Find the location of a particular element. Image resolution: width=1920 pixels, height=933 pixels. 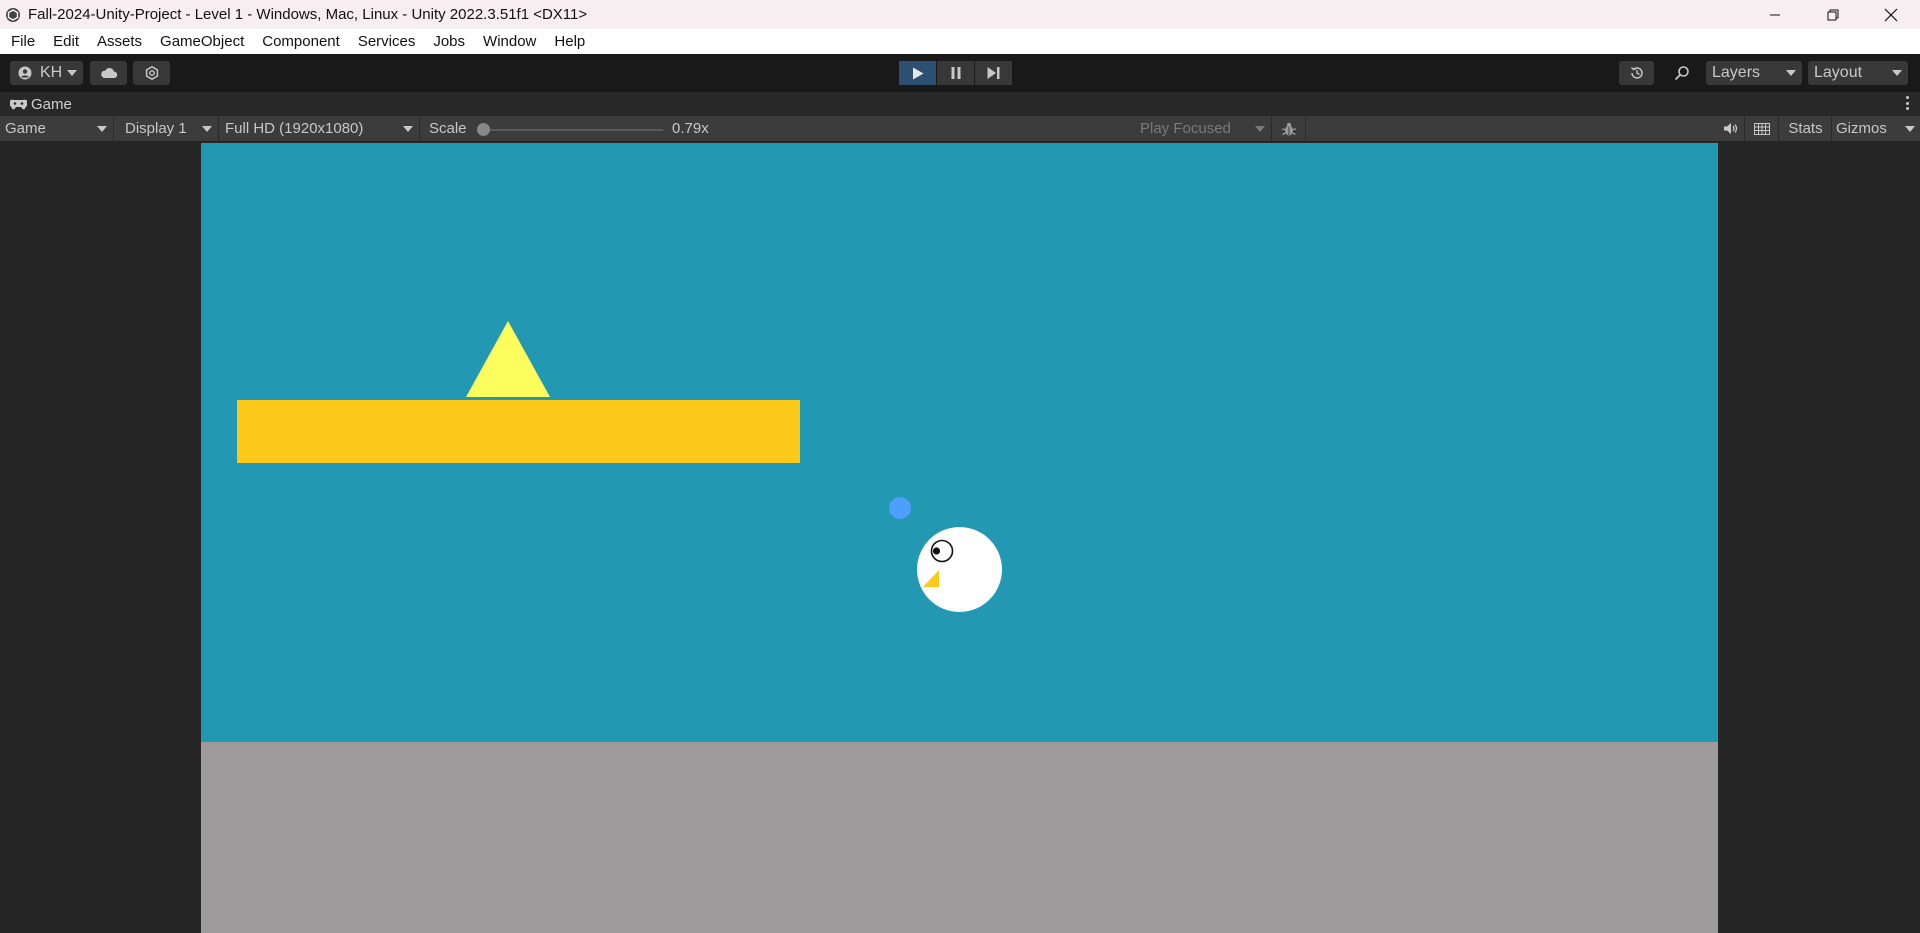

search-button is located at coordinates (1681, 73).